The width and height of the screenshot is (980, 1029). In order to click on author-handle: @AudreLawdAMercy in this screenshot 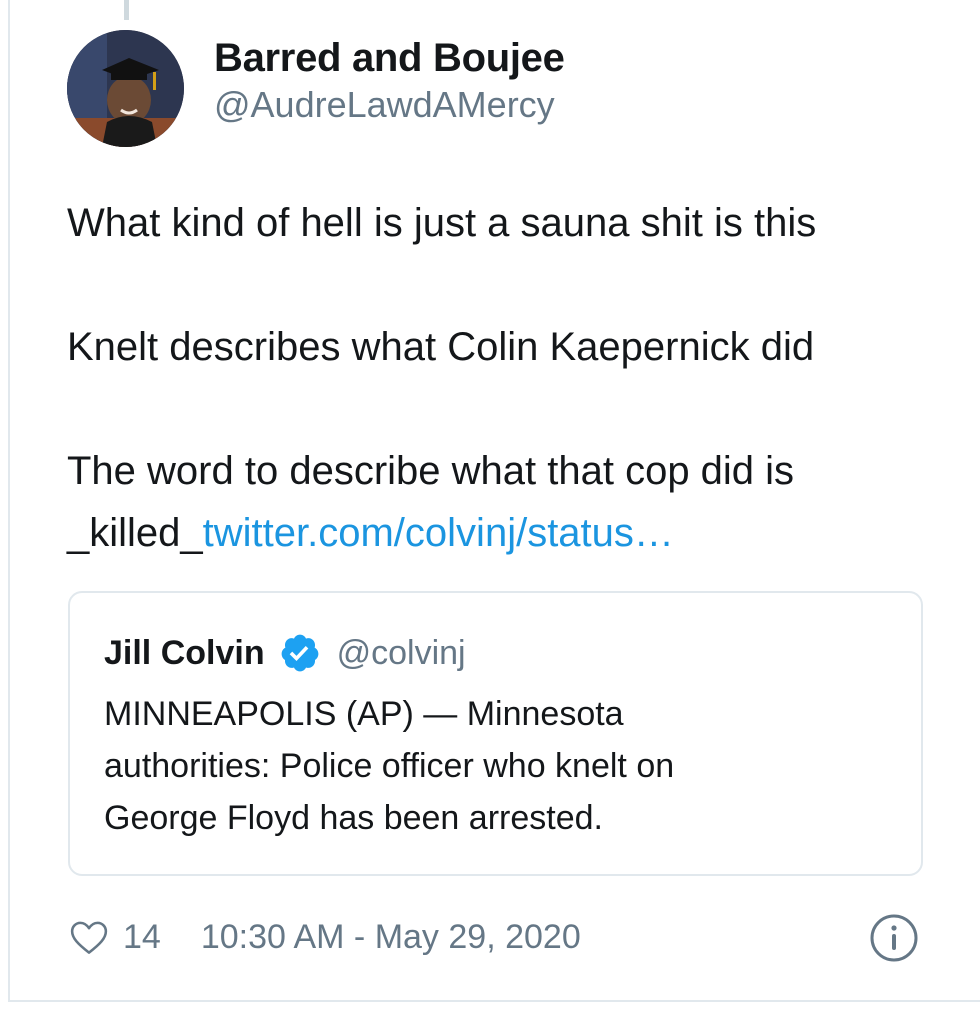, I will do `click(384, 105)`.